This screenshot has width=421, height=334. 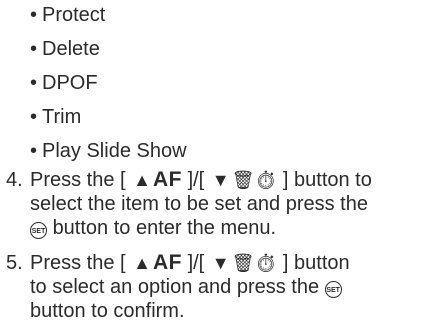 I want to click on step-line: select the item to be set and press the, so click(x=199, y=204).